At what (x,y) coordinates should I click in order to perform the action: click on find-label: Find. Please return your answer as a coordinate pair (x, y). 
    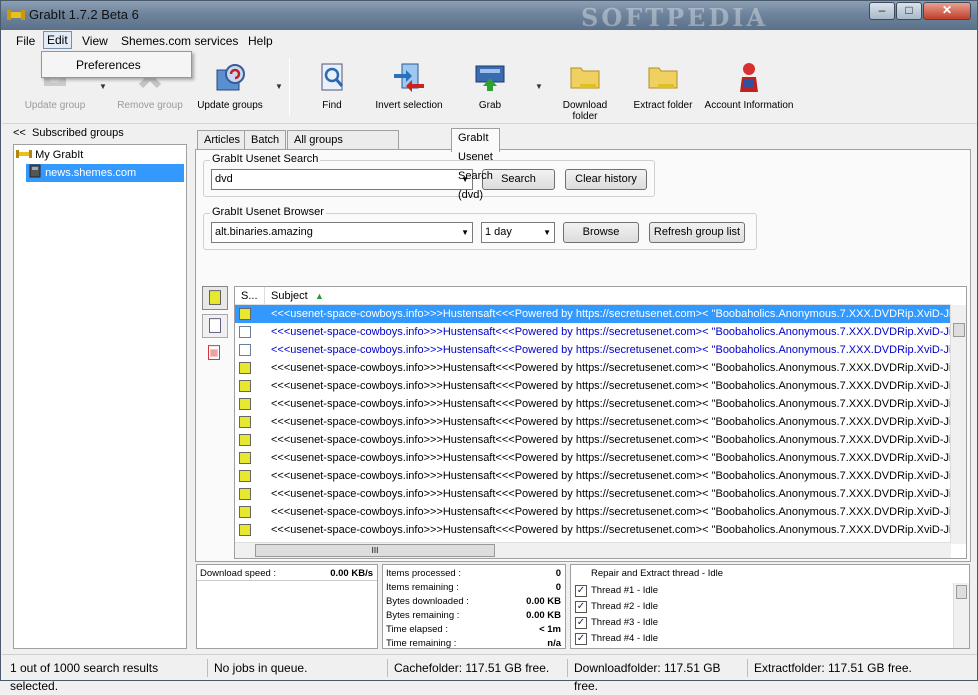
    Looking at the image, I should click on (332, 105).